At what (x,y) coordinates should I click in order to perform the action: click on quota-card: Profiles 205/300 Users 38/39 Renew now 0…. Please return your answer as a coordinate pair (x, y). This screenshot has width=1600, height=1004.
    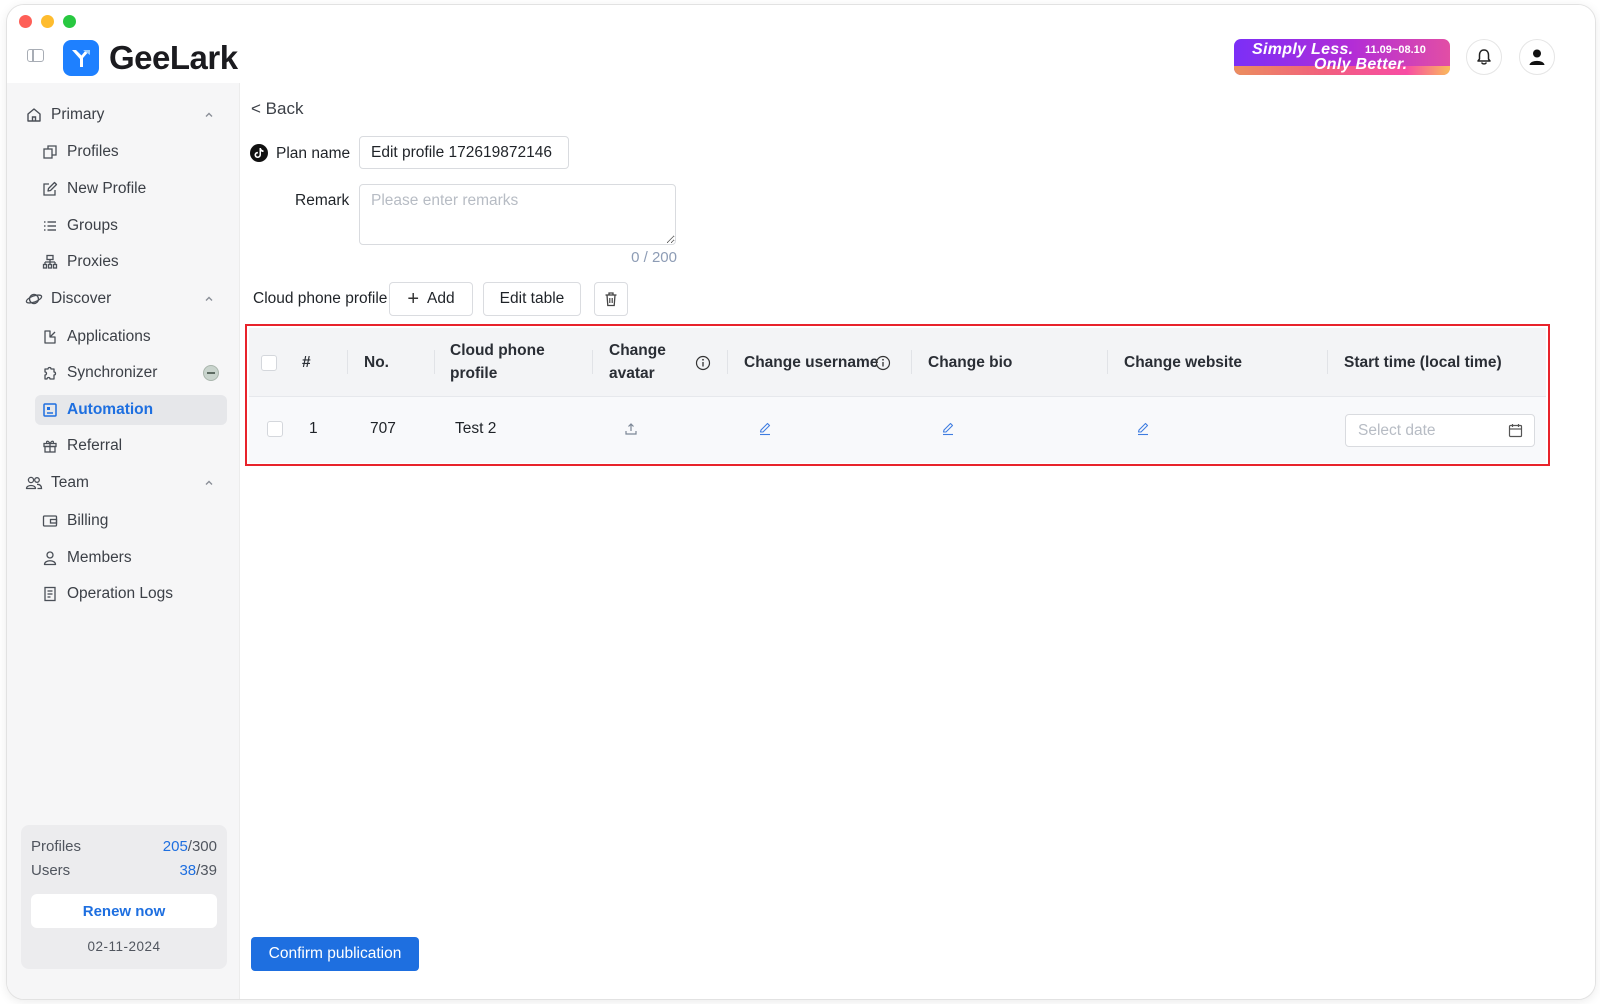
    Looking at the image, I should click on (124, 897).